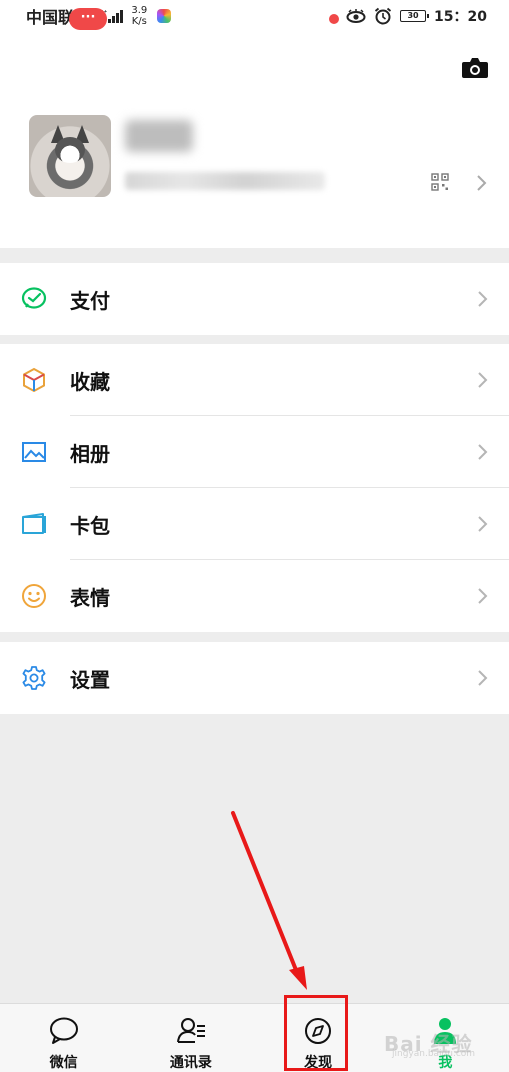 Image resolution: width=509 pixels, height=1072 pixels. What do you see at coordinates (383, 16) in the screenshot?
I see `alarm-icon` at bounding box center [383, 16].